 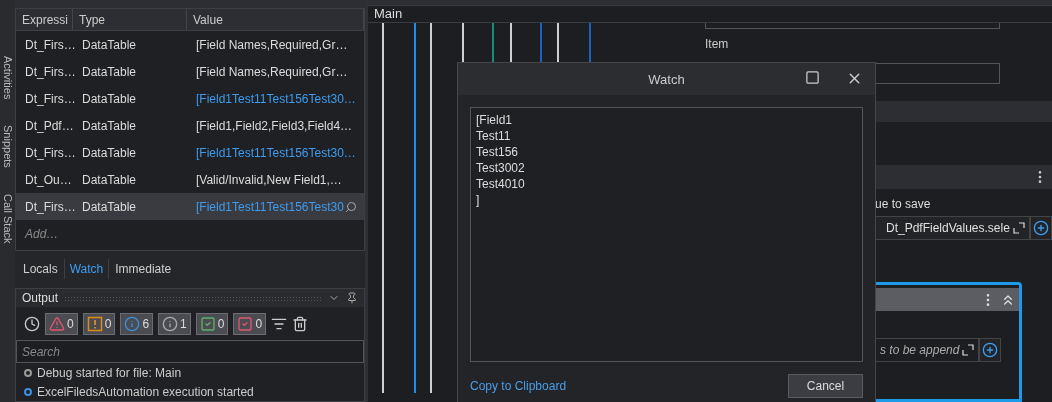 I want to click on field-label: ue to save, so click(x=903, y=204).